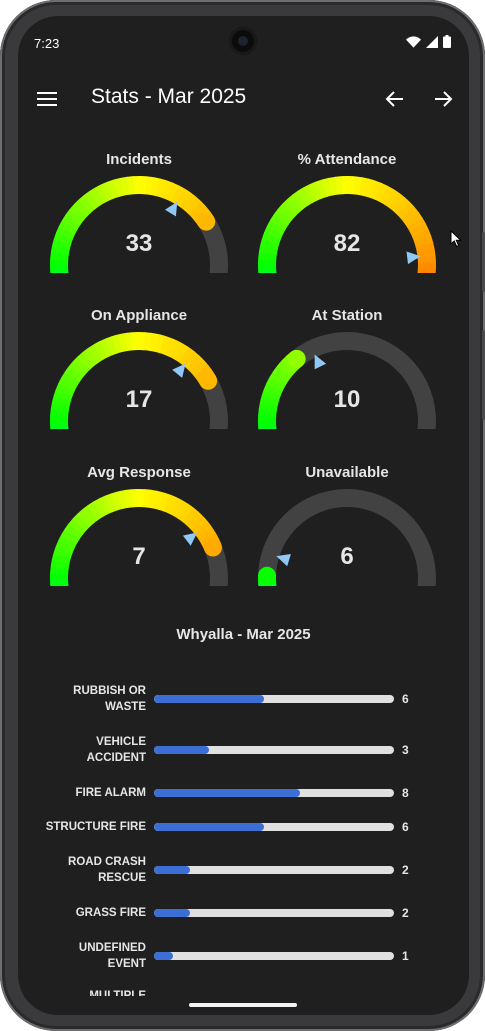  I want to click on bar-count: 6, so click(405, 699).